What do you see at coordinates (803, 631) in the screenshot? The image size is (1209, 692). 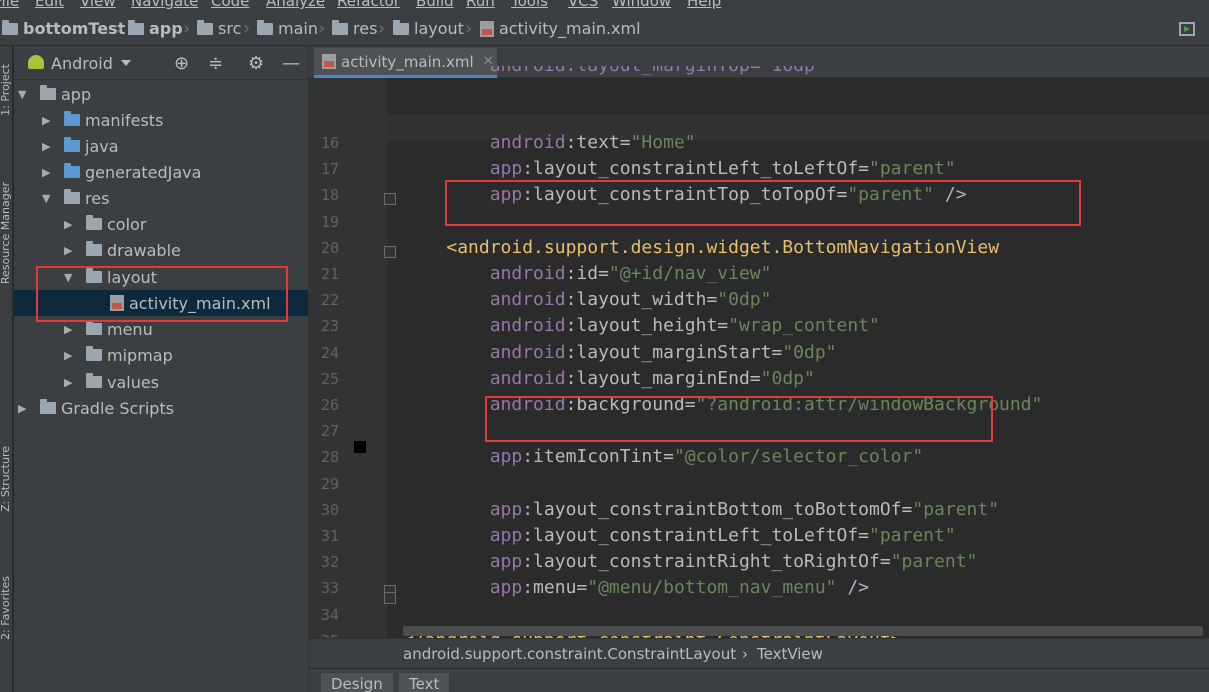 I see `horizontal-scrollbar` at bounding box center [803, 631].